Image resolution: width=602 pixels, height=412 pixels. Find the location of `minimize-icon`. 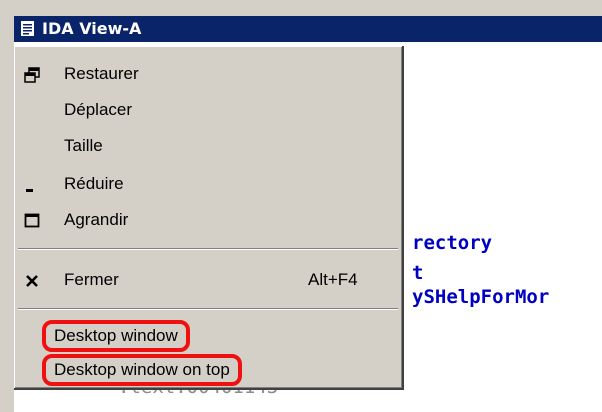

minimize-icon is located at coordinates (32, 185).